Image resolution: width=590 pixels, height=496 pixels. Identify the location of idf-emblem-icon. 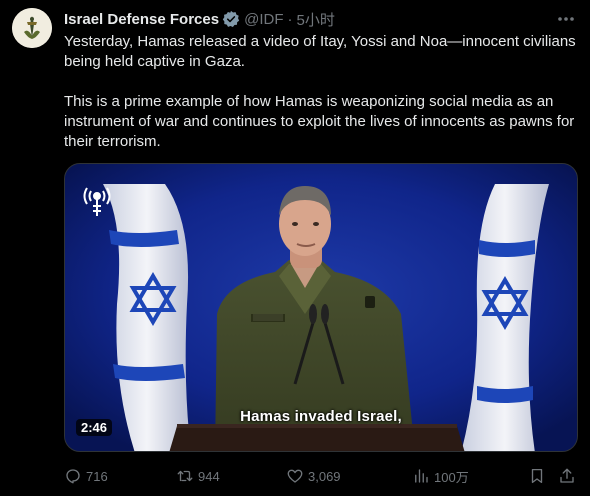
(32, 28).